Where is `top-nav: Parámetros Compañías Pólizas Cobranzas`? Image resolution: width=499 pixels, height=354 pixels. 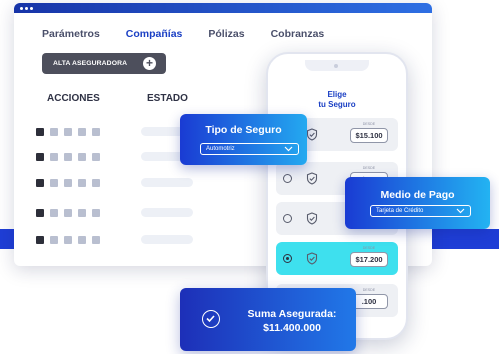 top-nav: Parámetros Compañías Pólizas Cobranzas is located at coordinates (196, 34).